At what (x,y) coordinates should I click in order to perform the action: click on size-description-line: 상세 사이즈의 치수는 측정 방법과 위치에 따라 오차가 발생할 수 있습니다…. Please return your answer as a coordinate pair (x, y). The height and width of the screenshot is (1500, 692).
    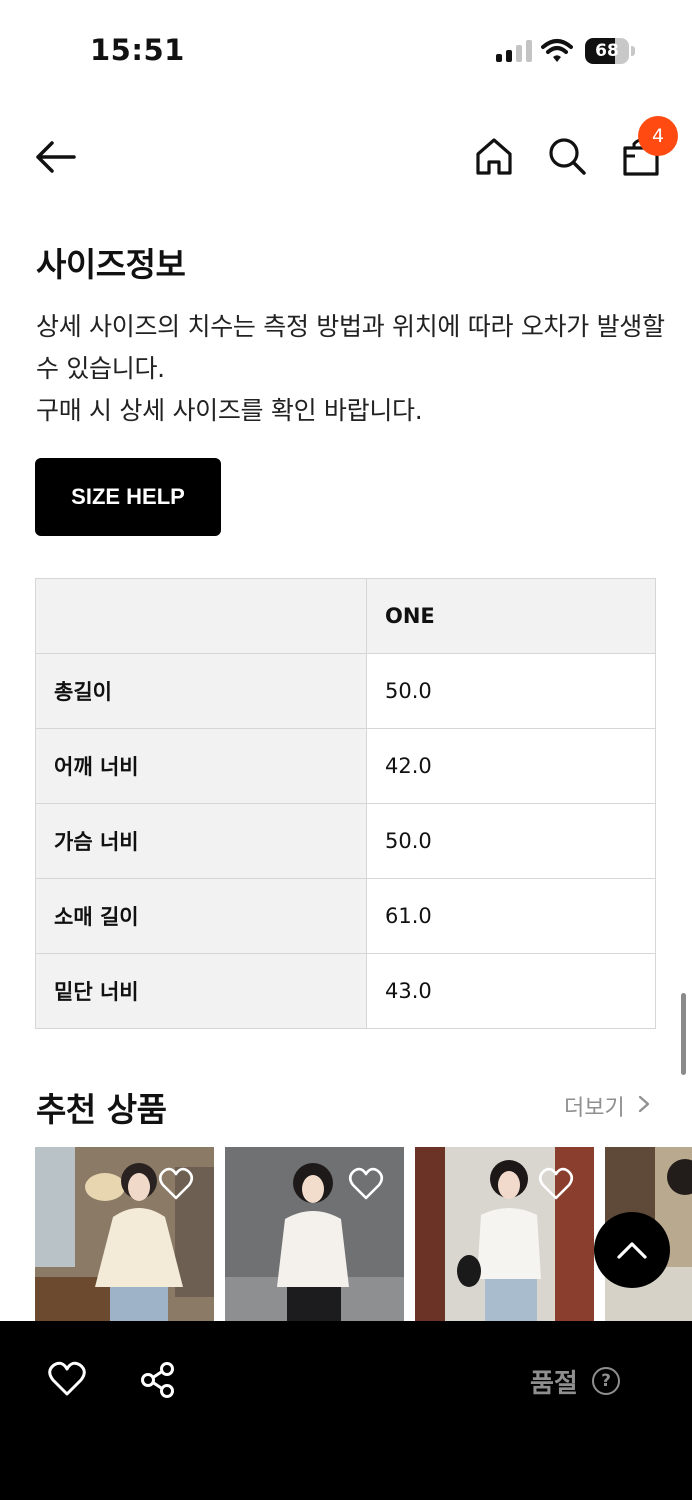
    Looking at the image, I should click on (350, 347).